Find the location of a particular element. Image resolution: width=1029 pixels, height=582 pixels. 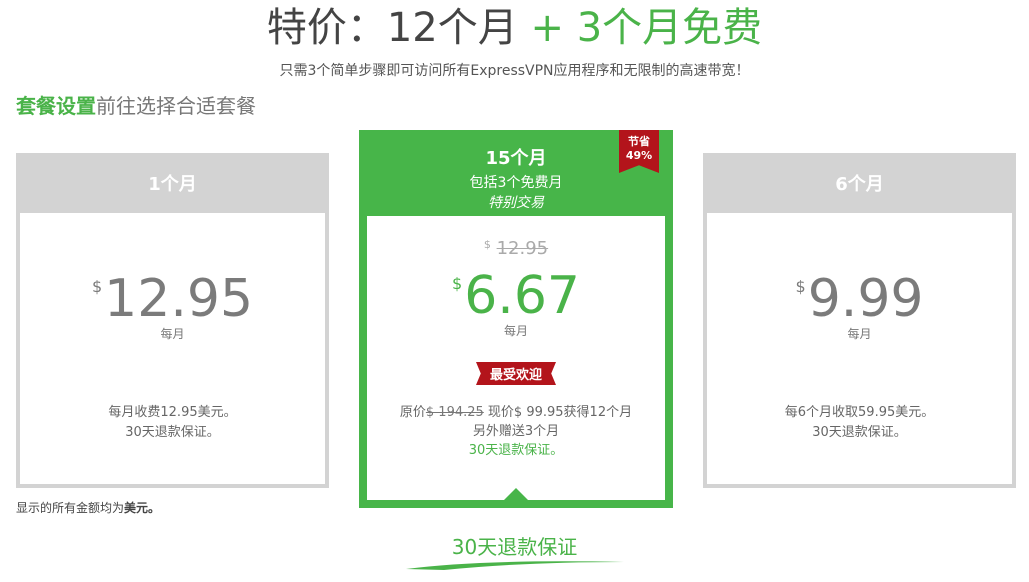

plan-note: 每6个月收取59.95美元。 30天退款保证。 is located at coordinates (859, 423).